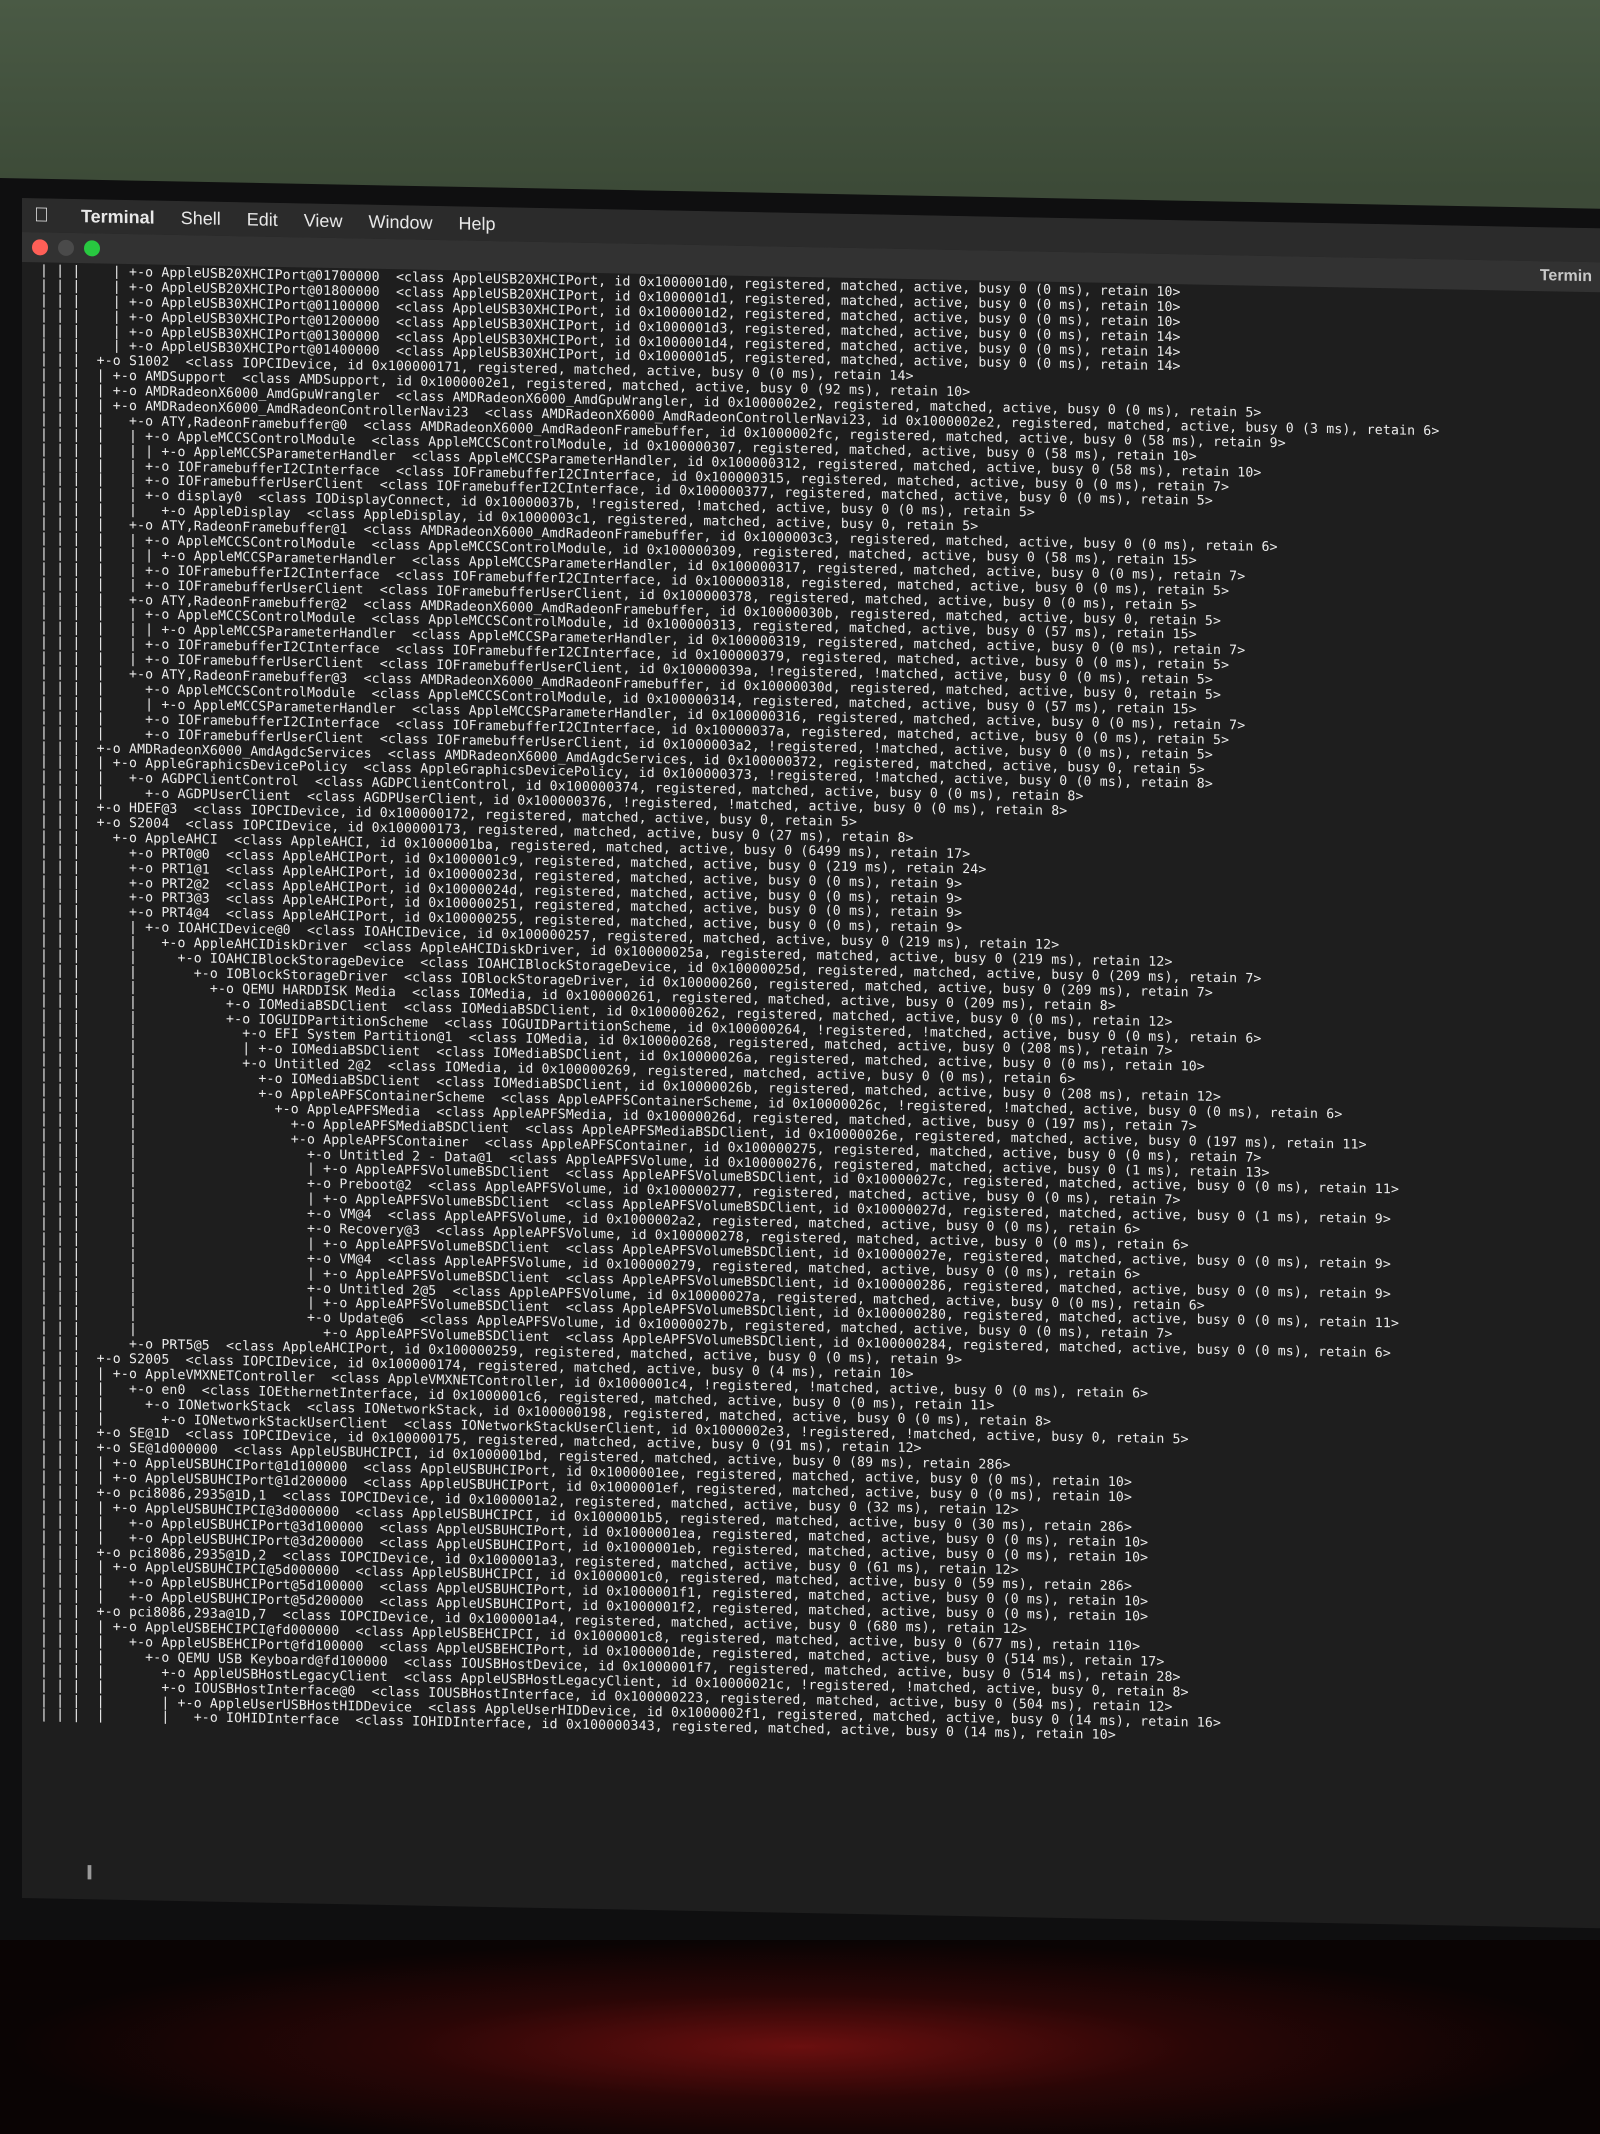 Image resolution: width=1600 pixels, height=2134 pixels. Describe the element at coordinates (92, 248) in the screenshot. I see `zoom-button` at that location.